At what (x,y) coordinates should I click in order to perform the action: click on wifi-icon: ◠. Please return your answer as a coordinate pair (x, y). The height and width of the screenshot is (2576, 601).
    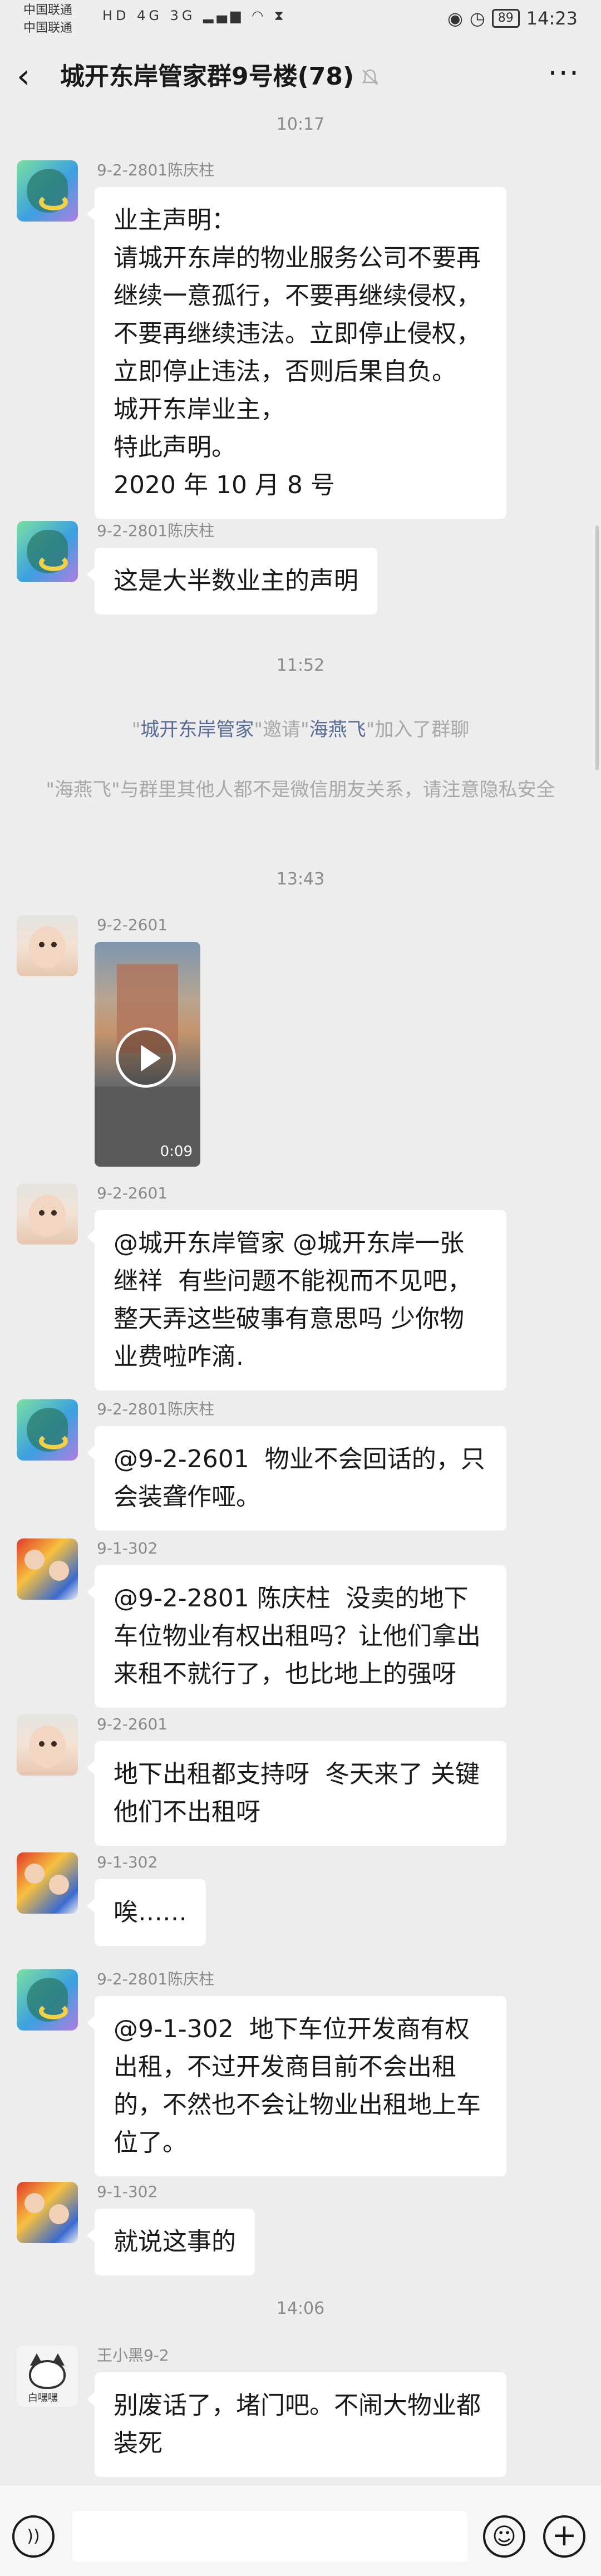
    Looking at the image, I should click on (259, 15).